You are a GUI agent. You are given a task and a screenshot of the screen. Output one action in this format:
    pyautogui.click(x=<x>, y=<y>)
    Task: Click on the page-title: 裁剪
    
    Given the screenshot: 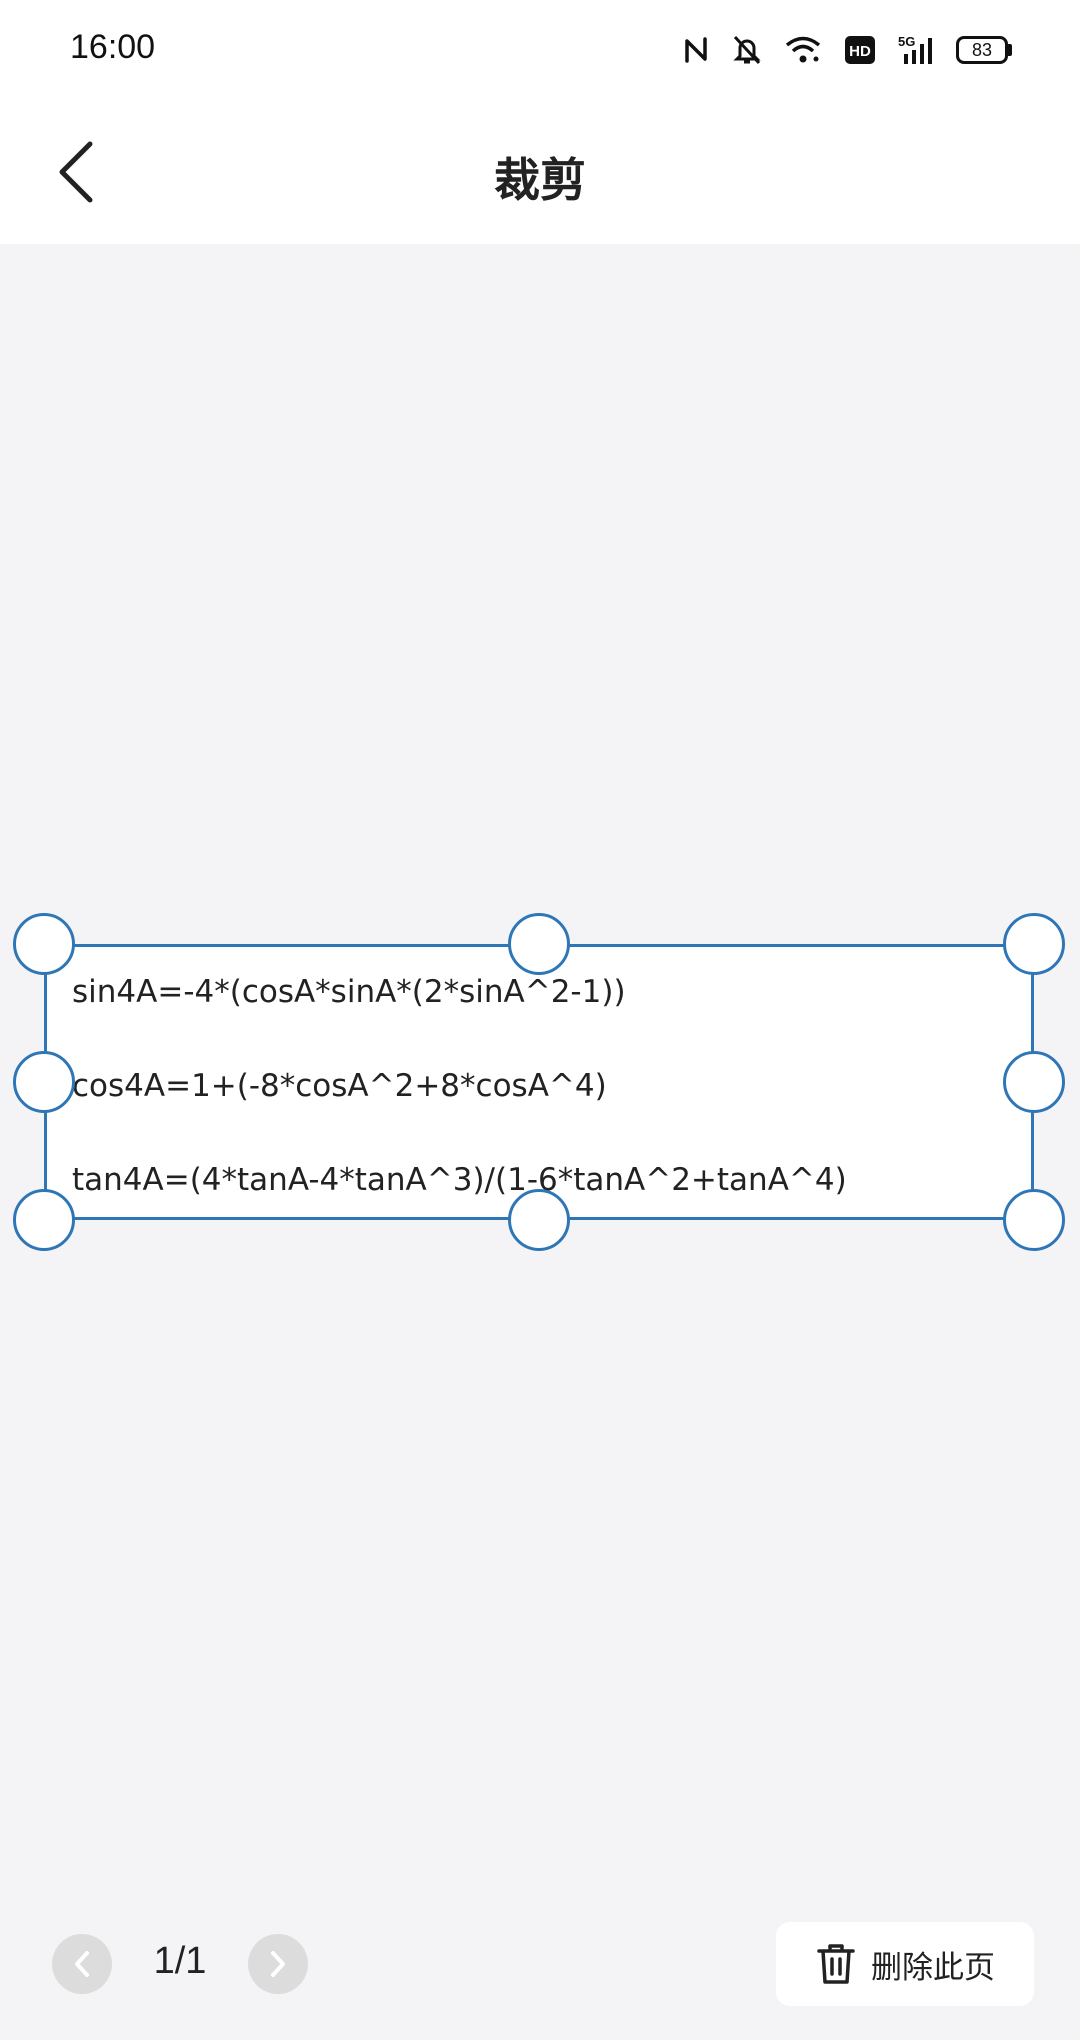 What is the action you would take?
    pyautogui.click(x=540, y=180)
    